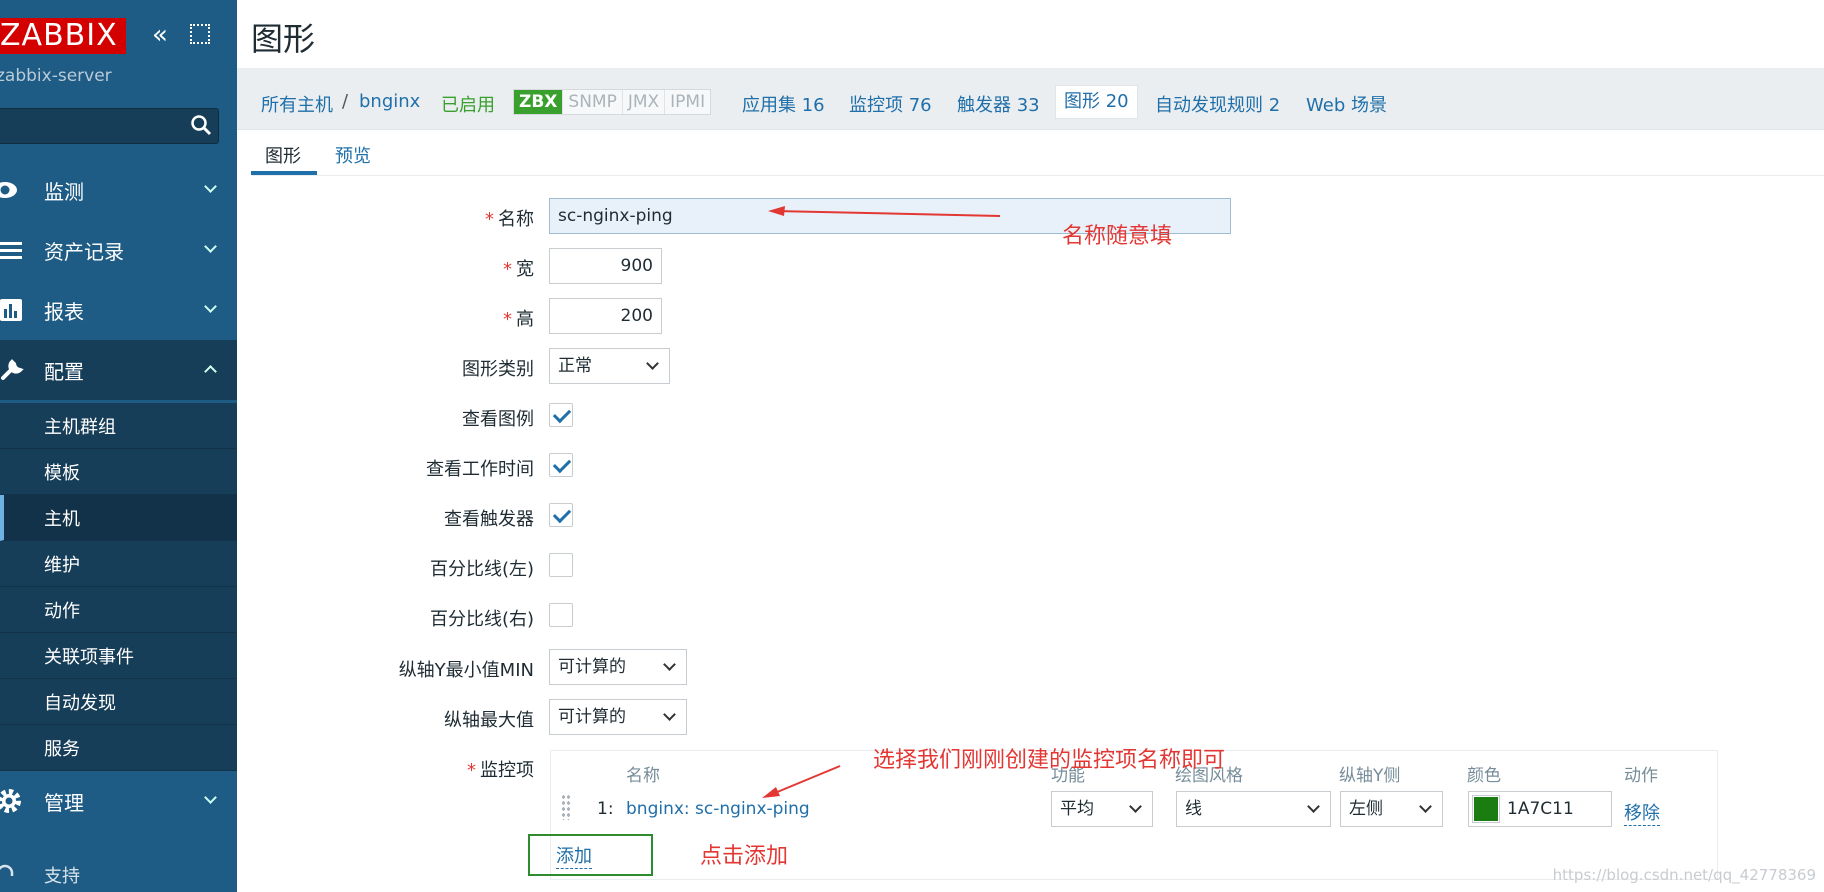  Describe the element at coordinates (1049, 760) in the screenshot. I see `annotation-item-note: 选择我们刚刚创建的监控项名称即可` at that location.